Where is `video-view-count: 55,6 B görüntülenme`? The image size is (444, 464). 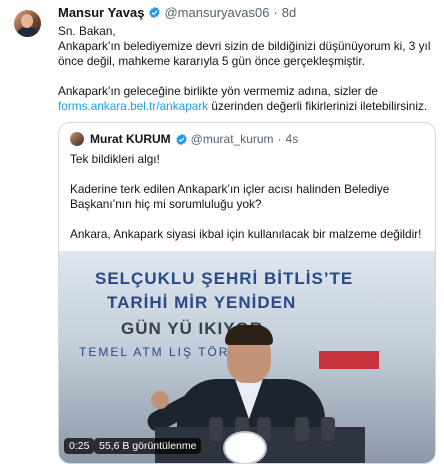 video-view-count: 55,6 B görüntülenme is located at coordinates (148, 446).